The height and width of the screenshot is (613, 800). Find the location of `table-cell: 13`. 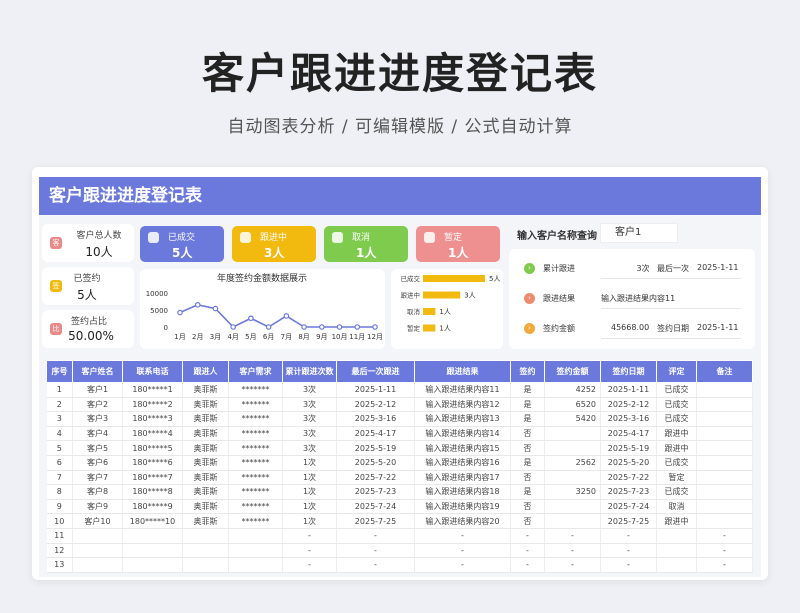

table-cell: 13 is located at coordinates (59, 565).